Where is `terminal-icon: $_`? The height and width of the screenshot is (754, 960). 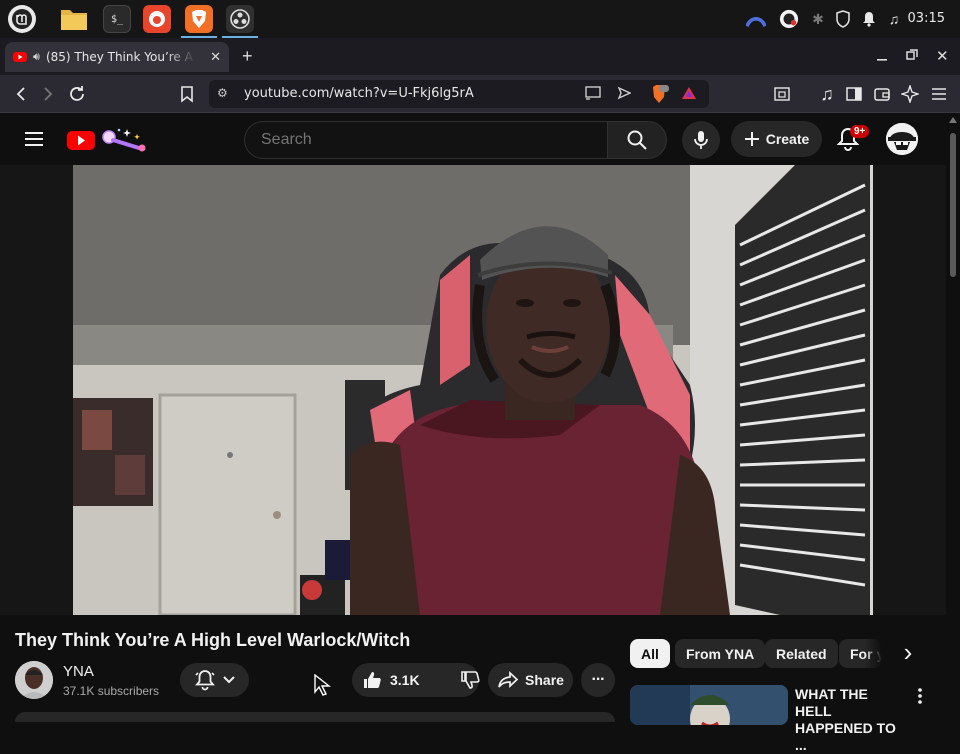
terminal-icon: $_ is located at coordinates (117, 19).